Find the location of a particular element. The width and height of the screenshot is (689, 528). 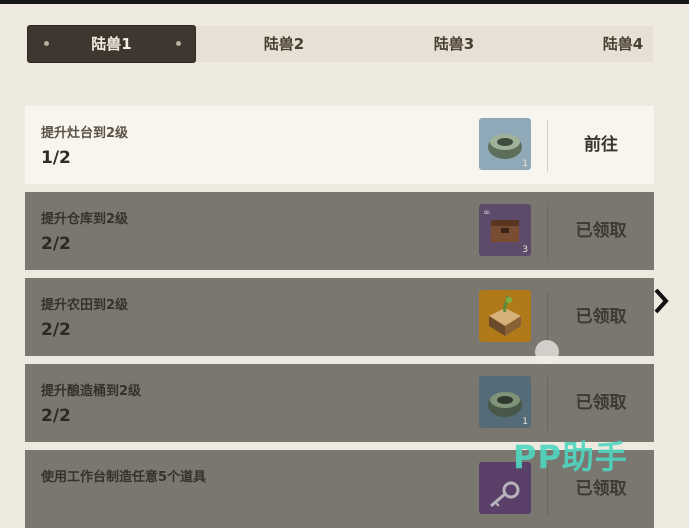

task-title: 使用工作台制造任意5个道具 is located at coordinates (124, 477).